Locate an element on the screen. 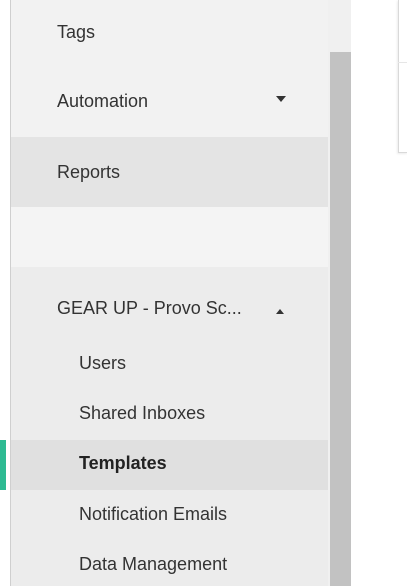 The width and height of the screenshot is (407, 586). content-panel is located at coordinates (402, 76).